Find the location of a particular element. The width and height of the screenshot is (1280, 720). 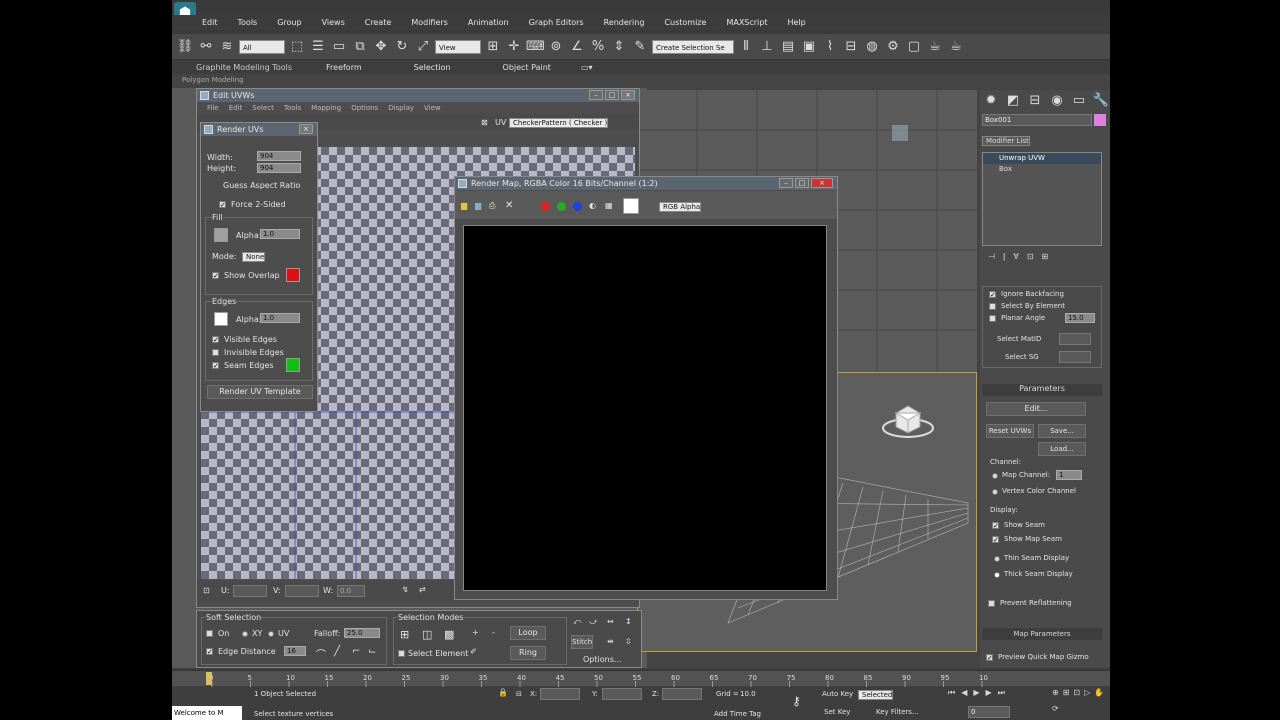

rotate-cw-icon: ⤻ is located at coordinates (593, 622).